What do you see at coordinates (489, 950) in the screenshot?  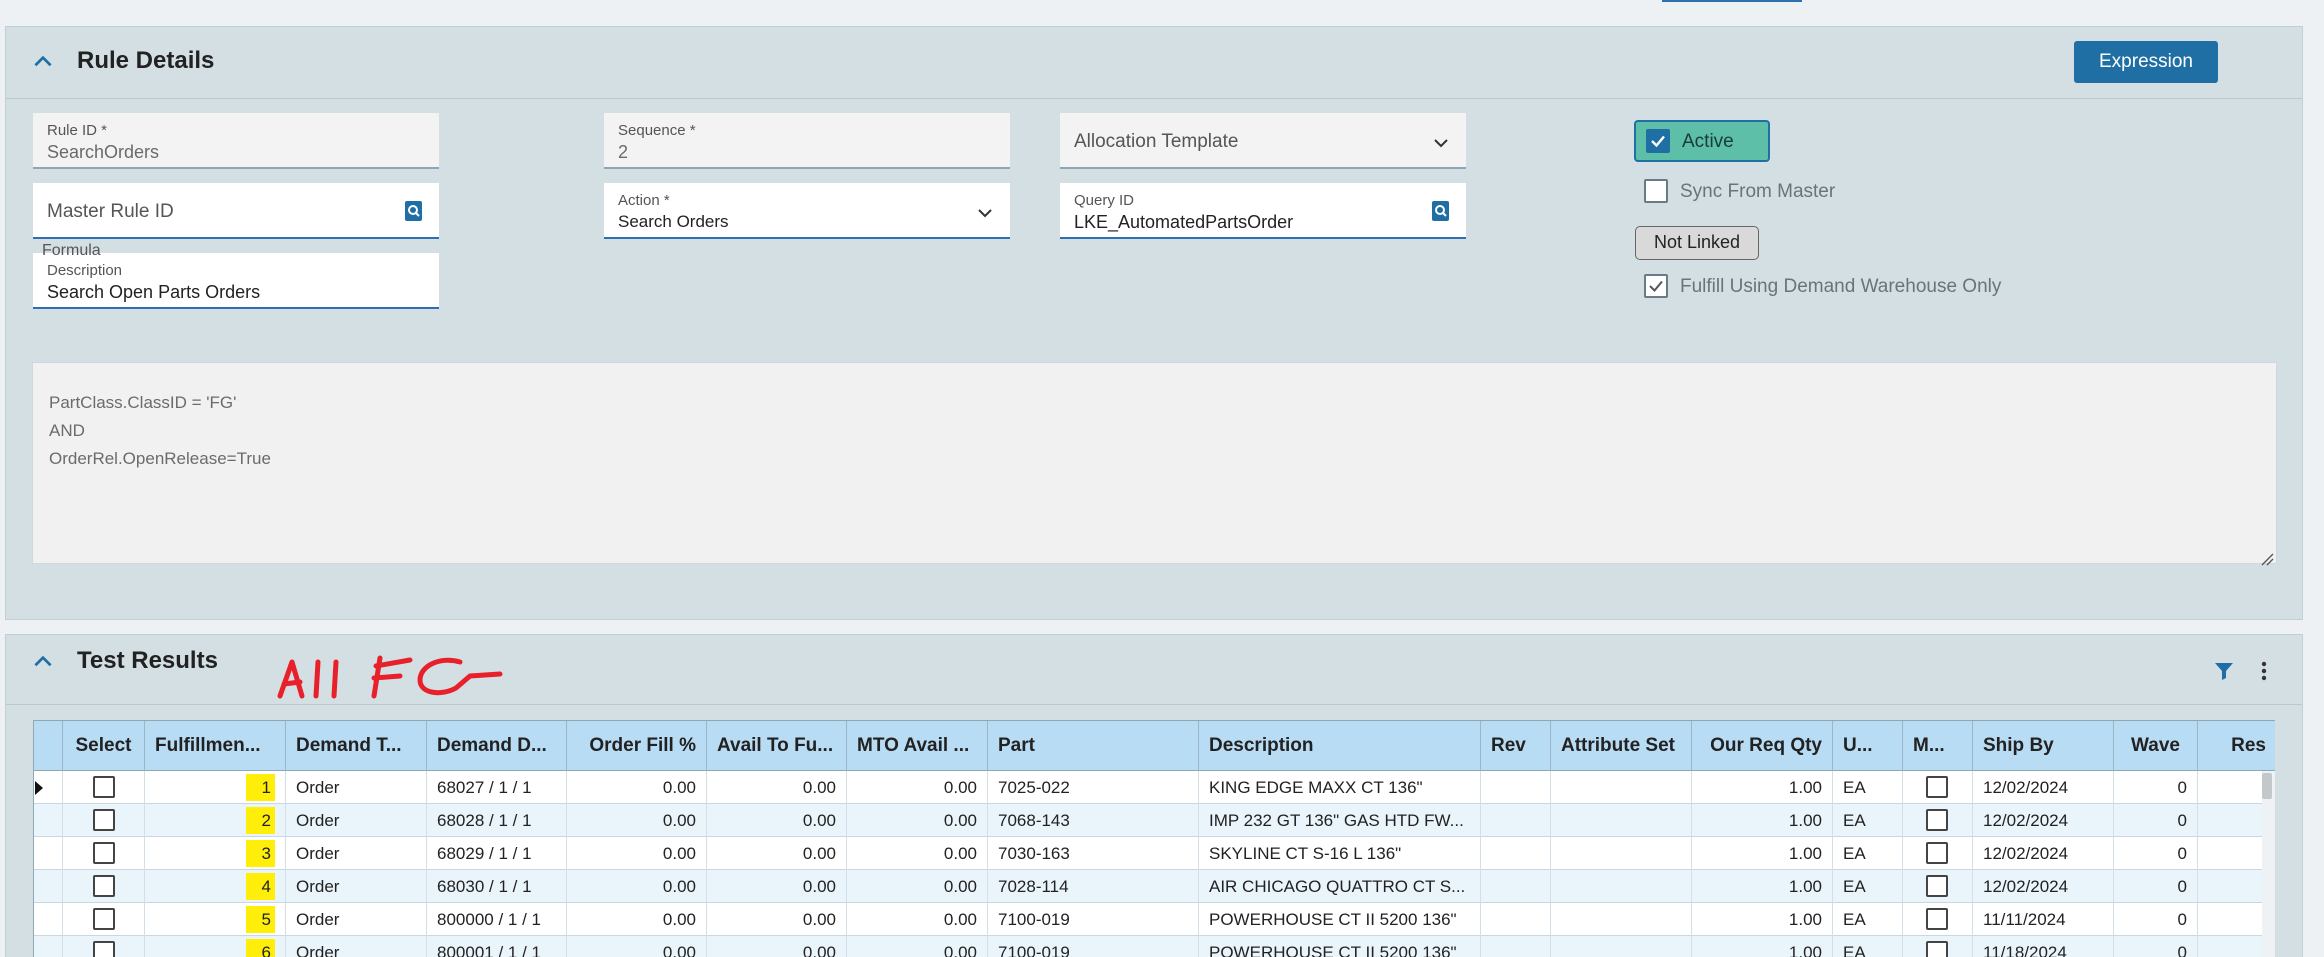 I see `cell-demand-detail-text: 800001 / 1 / 1` at bounding box center [489, 950].